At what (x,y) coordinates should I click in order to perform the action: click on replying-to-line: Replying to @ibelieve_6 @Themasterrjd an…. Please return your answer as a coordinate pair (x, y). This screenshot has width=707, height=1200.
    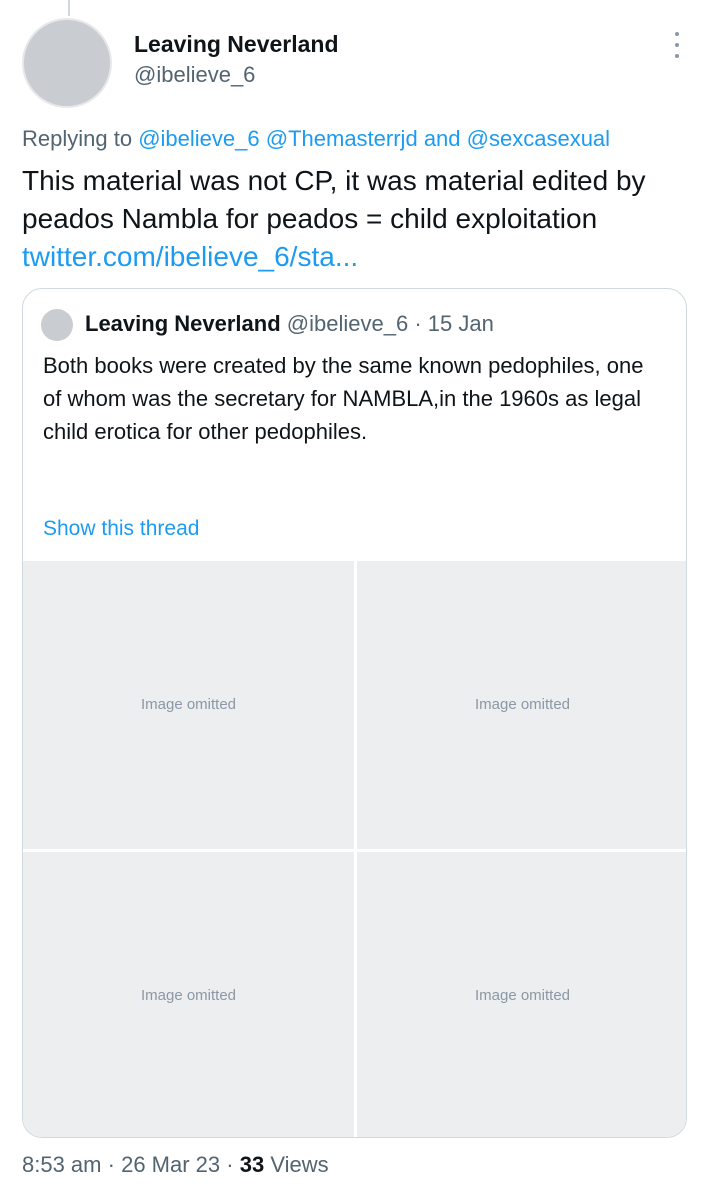
    Looking at the image, I should click on (316, 139).